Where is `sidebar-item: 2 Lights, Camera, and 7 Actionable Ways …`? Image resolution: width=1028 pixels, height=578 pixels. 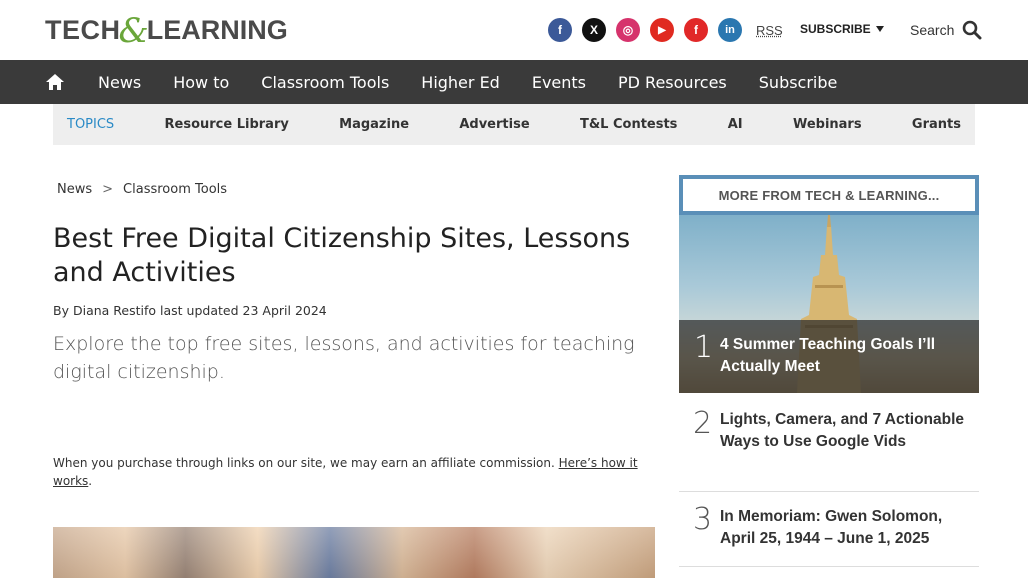 sidebar-item: 2 Lights, Camera, and 7 Actionable Ways … is located at coordinates (829, 443).